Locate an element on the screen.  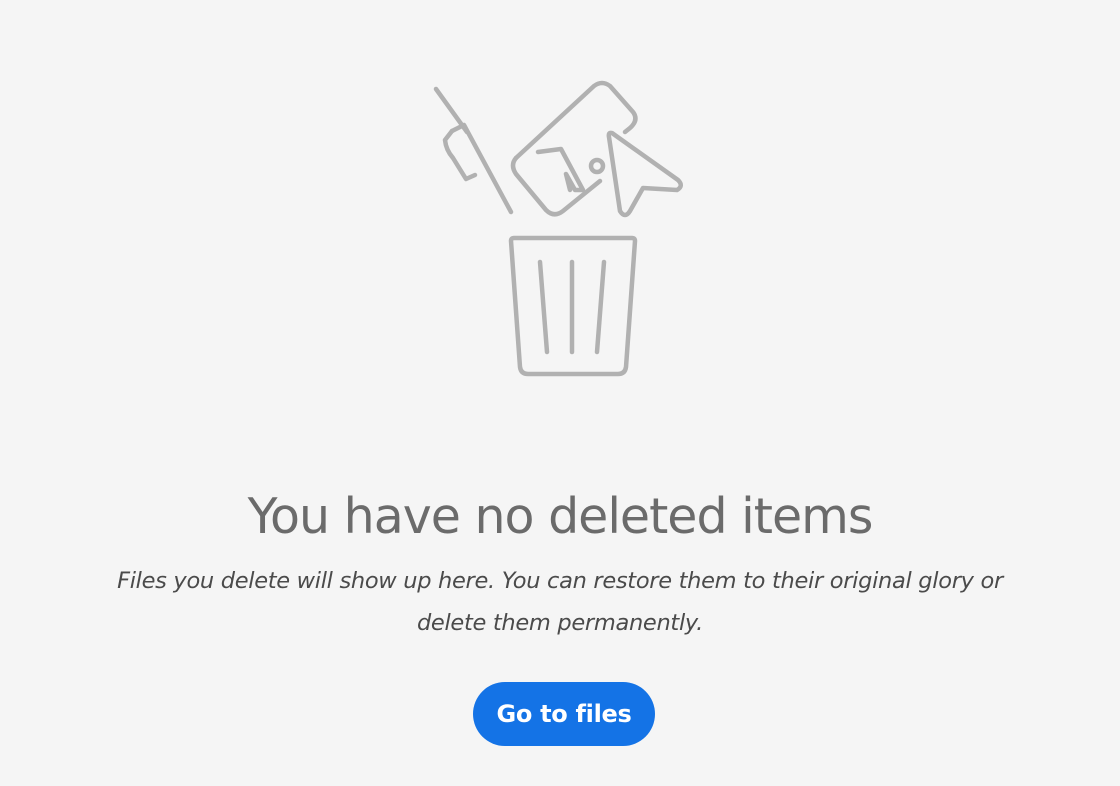
empty-state-title: You have no deleted items is located at coordinates (560, 516).